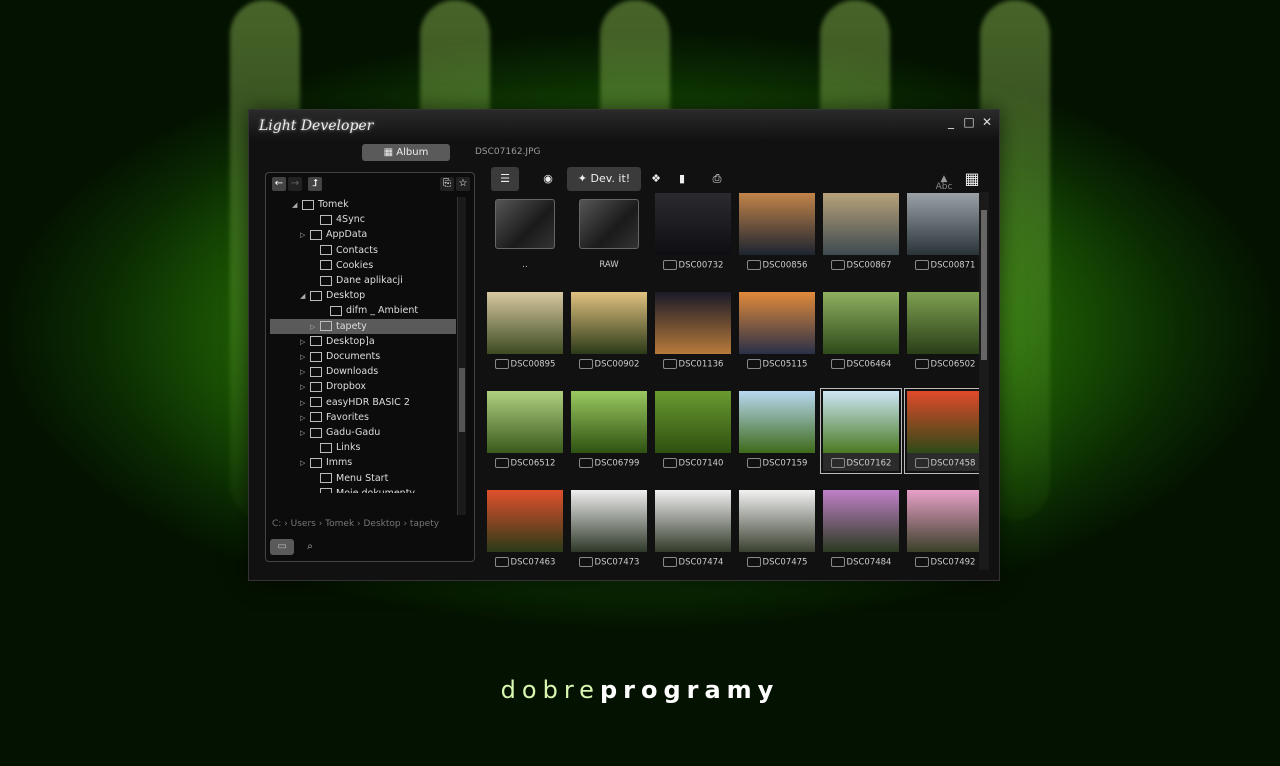 This screenshot has height=766, width=1280. Describe the element at coordinates (861, 530) in the screenshot. I see `photo-thumbnail: DSC07484` at that location.